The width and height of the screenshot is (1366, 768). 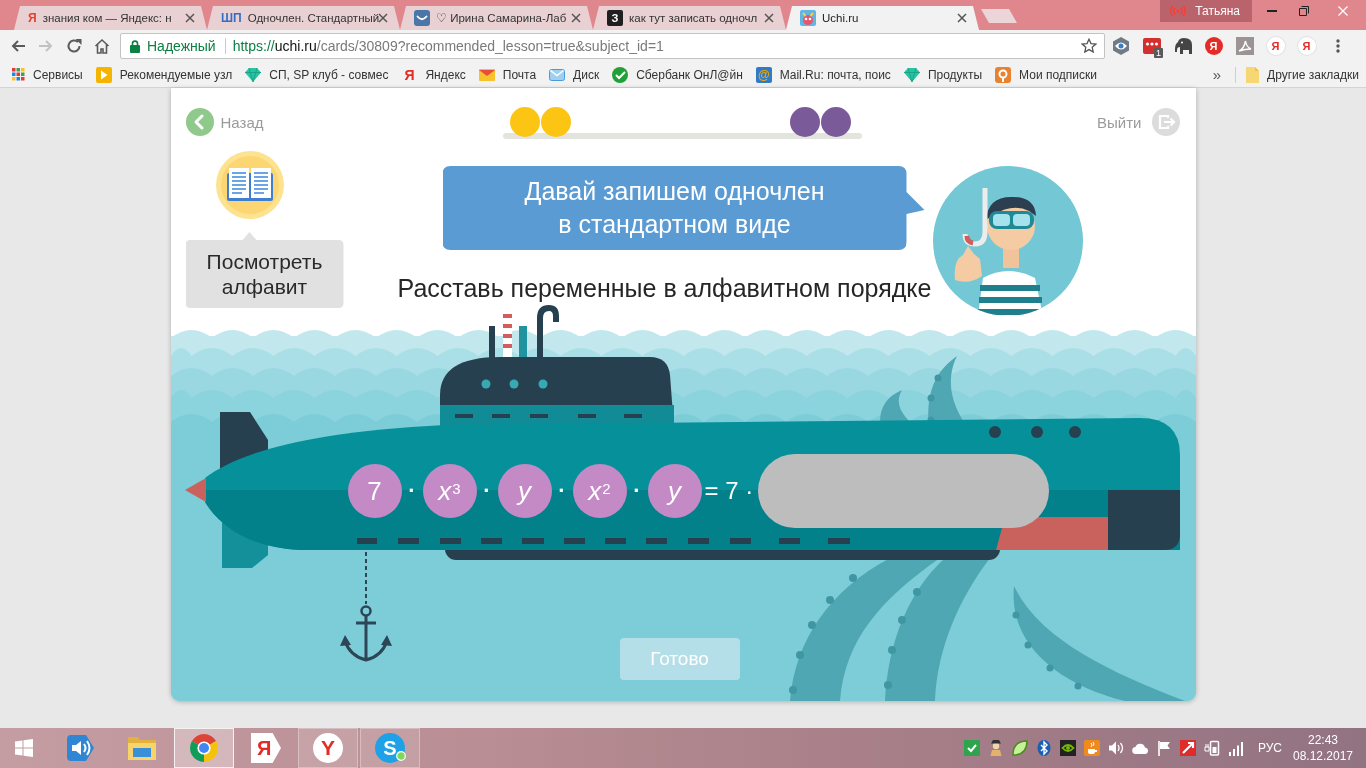 What do you see at coordinates (1302, 74) in the screenshot?
I see `bookmark-folder: Другие закладки` at bounding box center [1302, 74].